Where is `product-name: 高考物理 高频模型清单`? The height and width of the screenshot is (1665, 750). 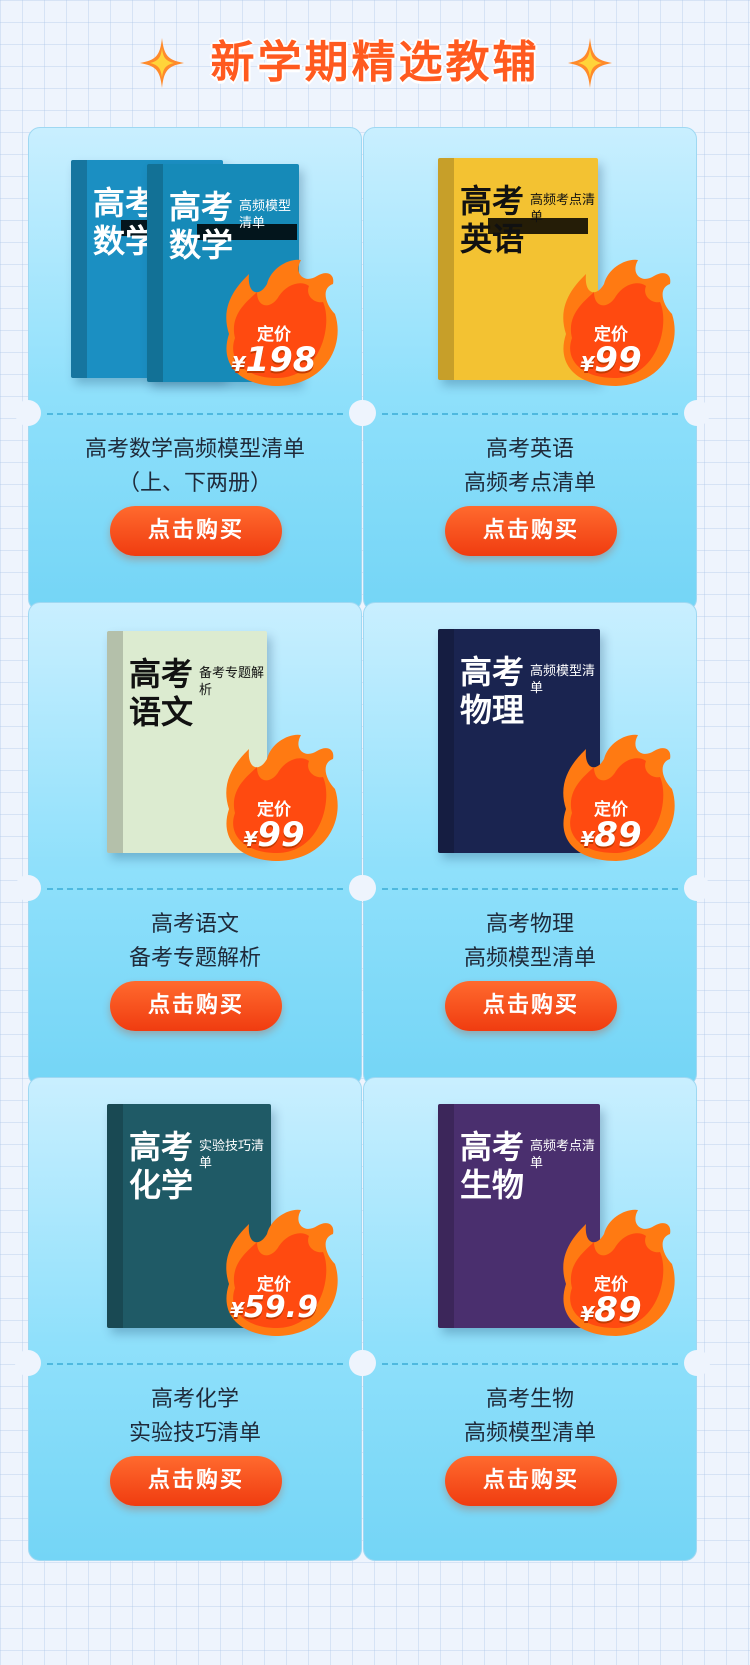
product-name: 高考物理 高频模型清单 is located at coordinates (529, 941).